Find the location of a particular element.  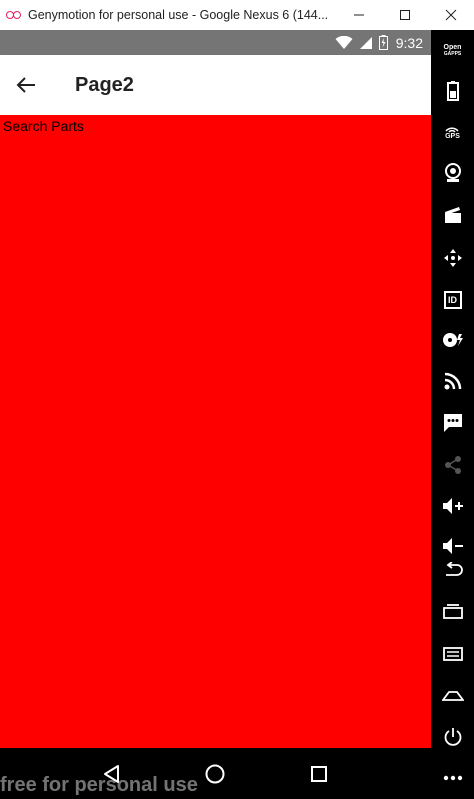

share-button is located at coordinates (452, 465).